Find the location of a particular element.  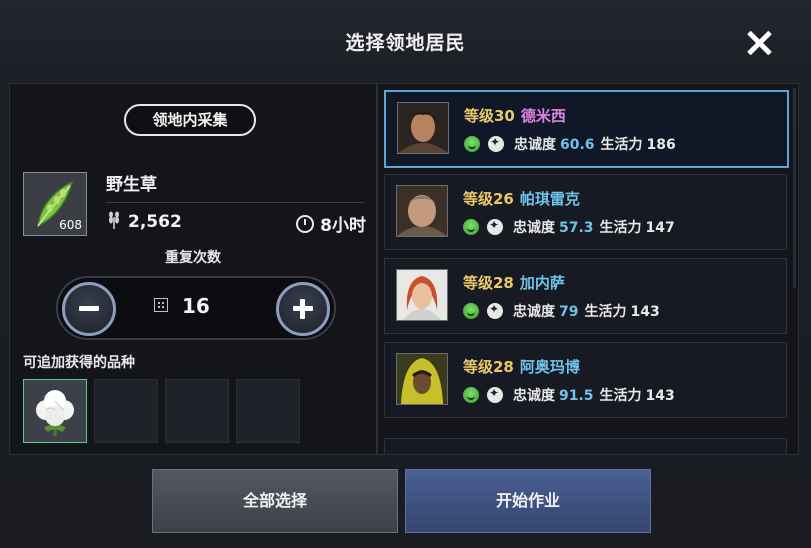

item-quantity: 608 is located at coordinates (70, 225).